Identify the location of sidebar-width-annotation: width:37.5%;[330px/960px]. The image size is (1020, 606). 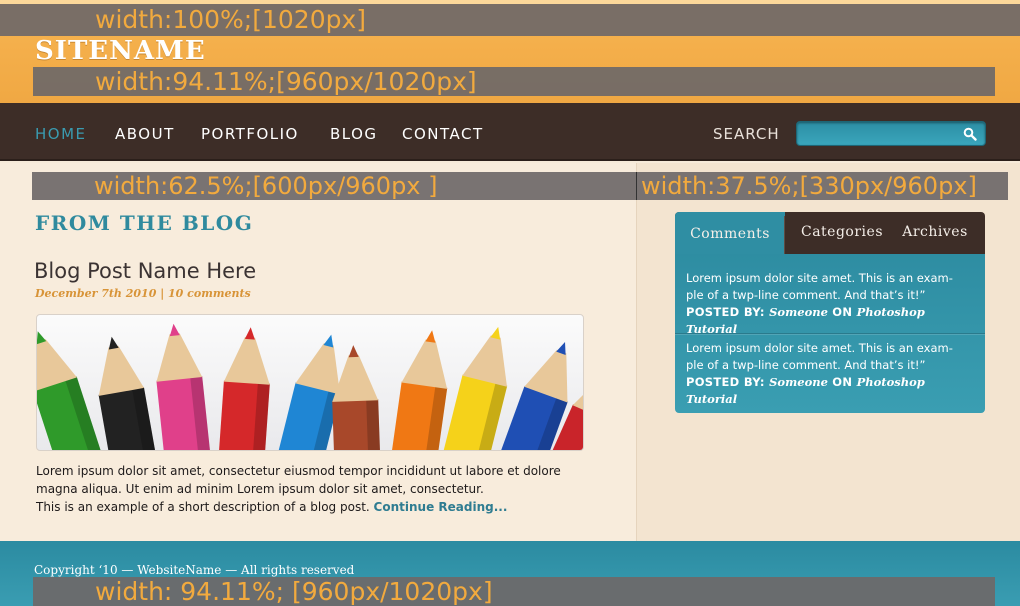
(822, 186).